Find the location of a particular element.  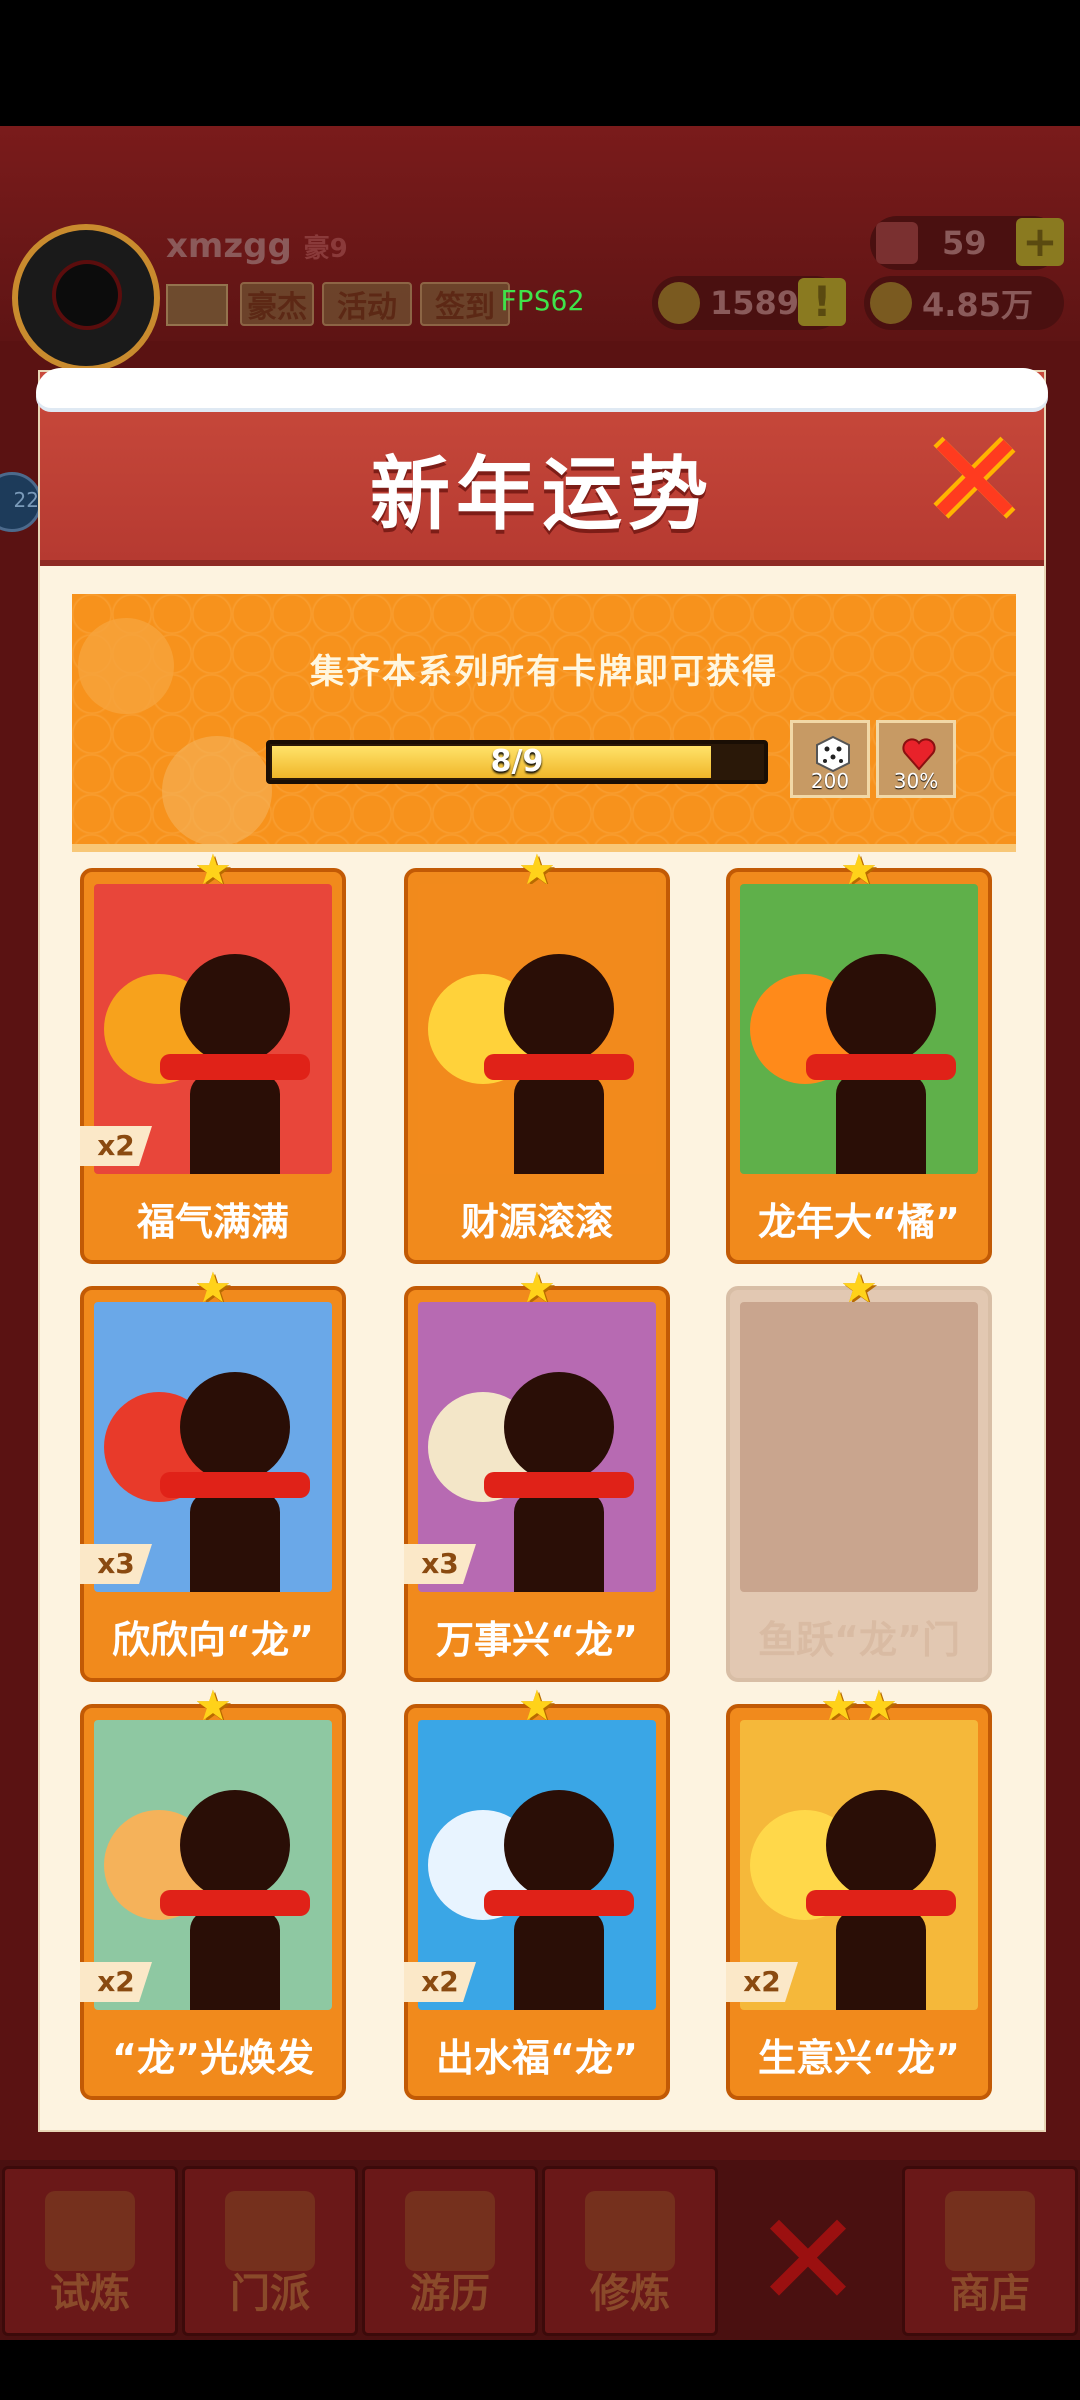

card-label: 龙年大“橘” is located at coordinates (859, 1222).